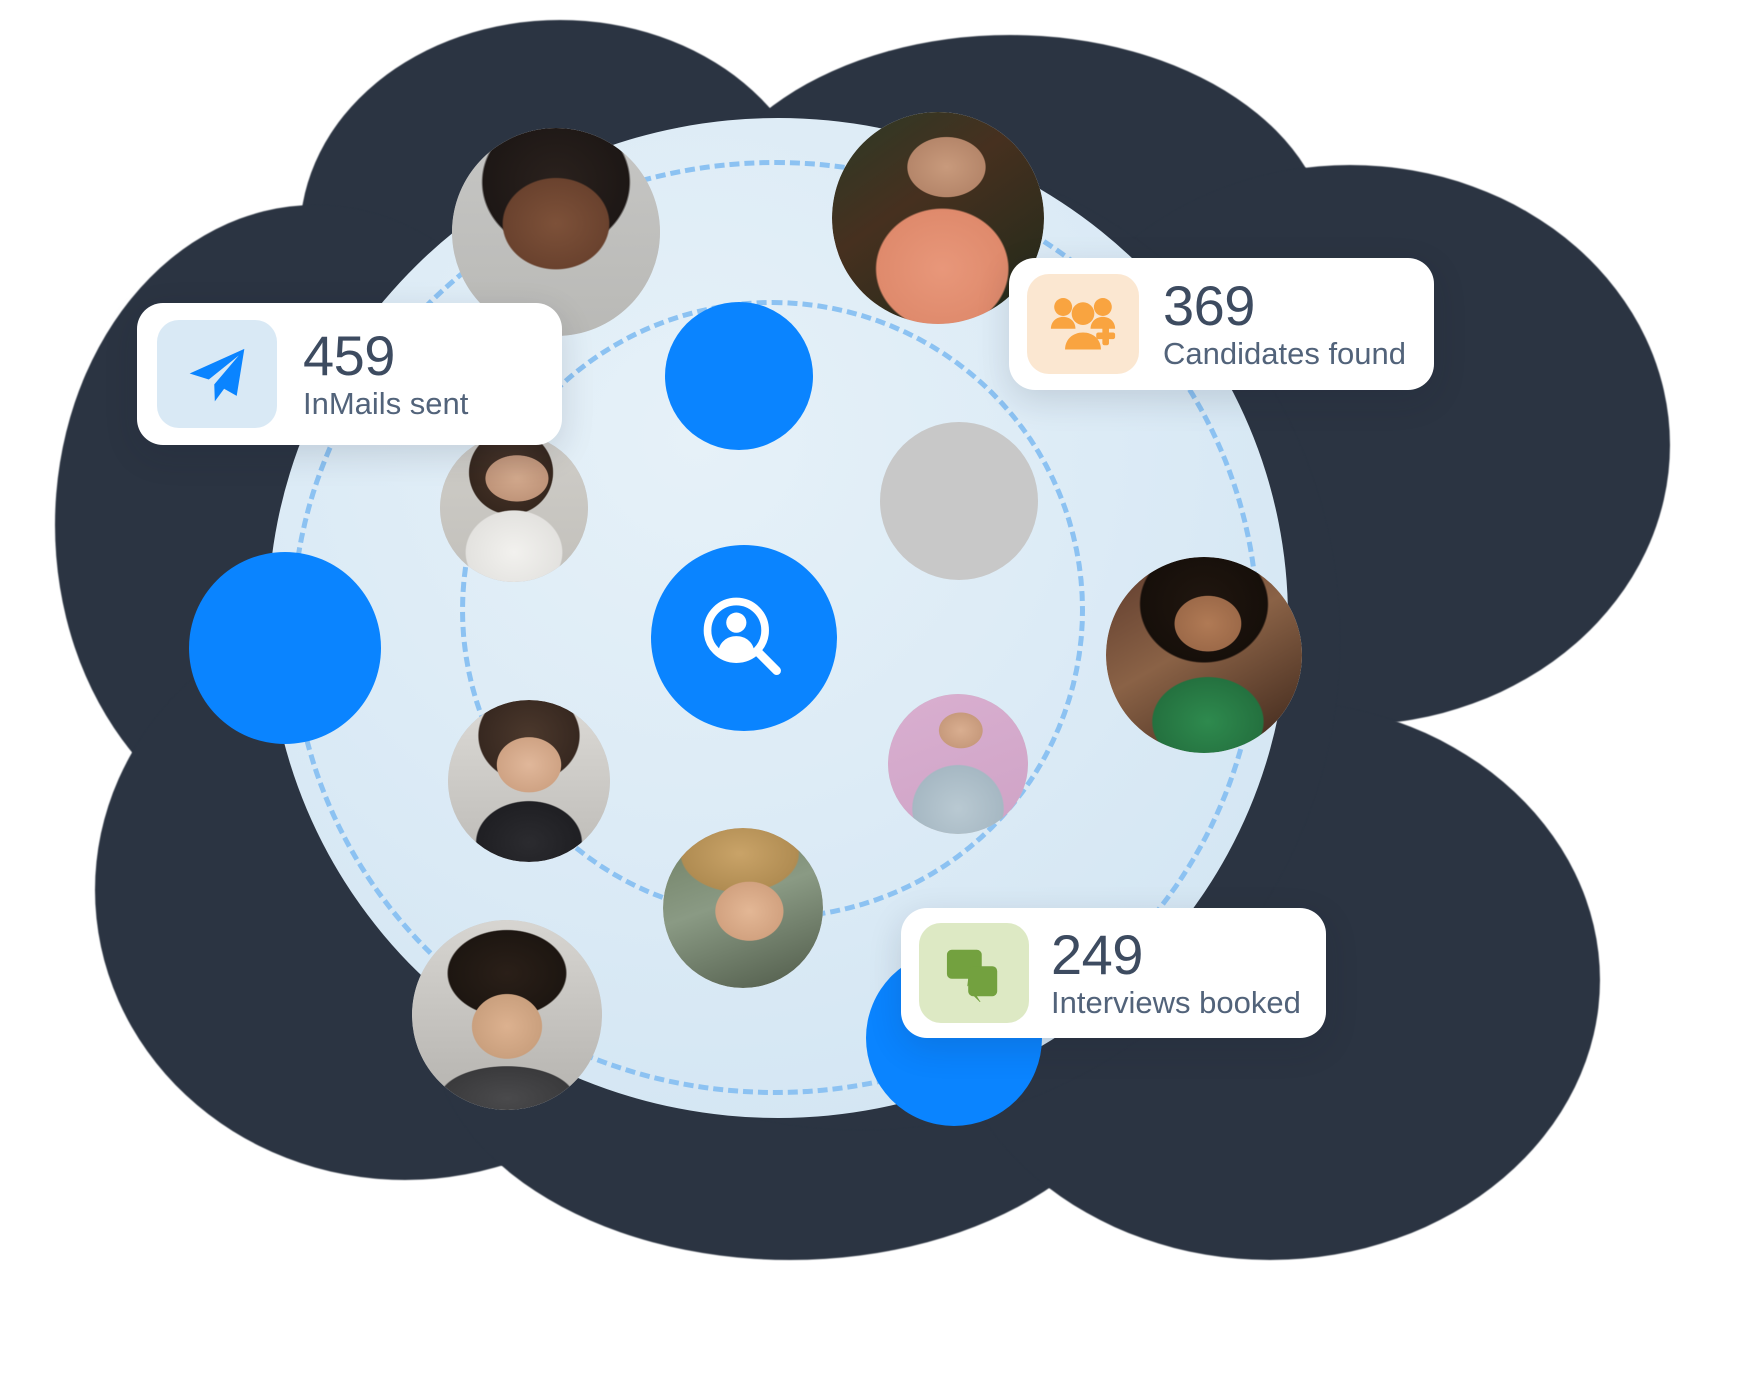 Image resolution: width=1741 pixels, height=1374 pixels. What do you see at coordinates (1284, 324) in the screenshot?
I see `stat-text-candidates: 369 Candidates found` at bounding box center [1284, 324].